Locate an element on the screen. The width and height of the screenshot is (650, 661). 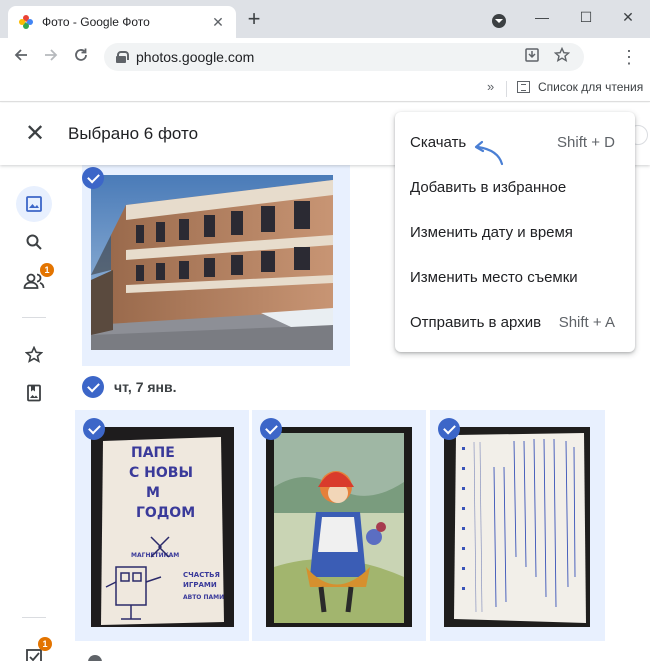
card-text-line: АВТО ПАМИ is located at coordinates (203, 597).